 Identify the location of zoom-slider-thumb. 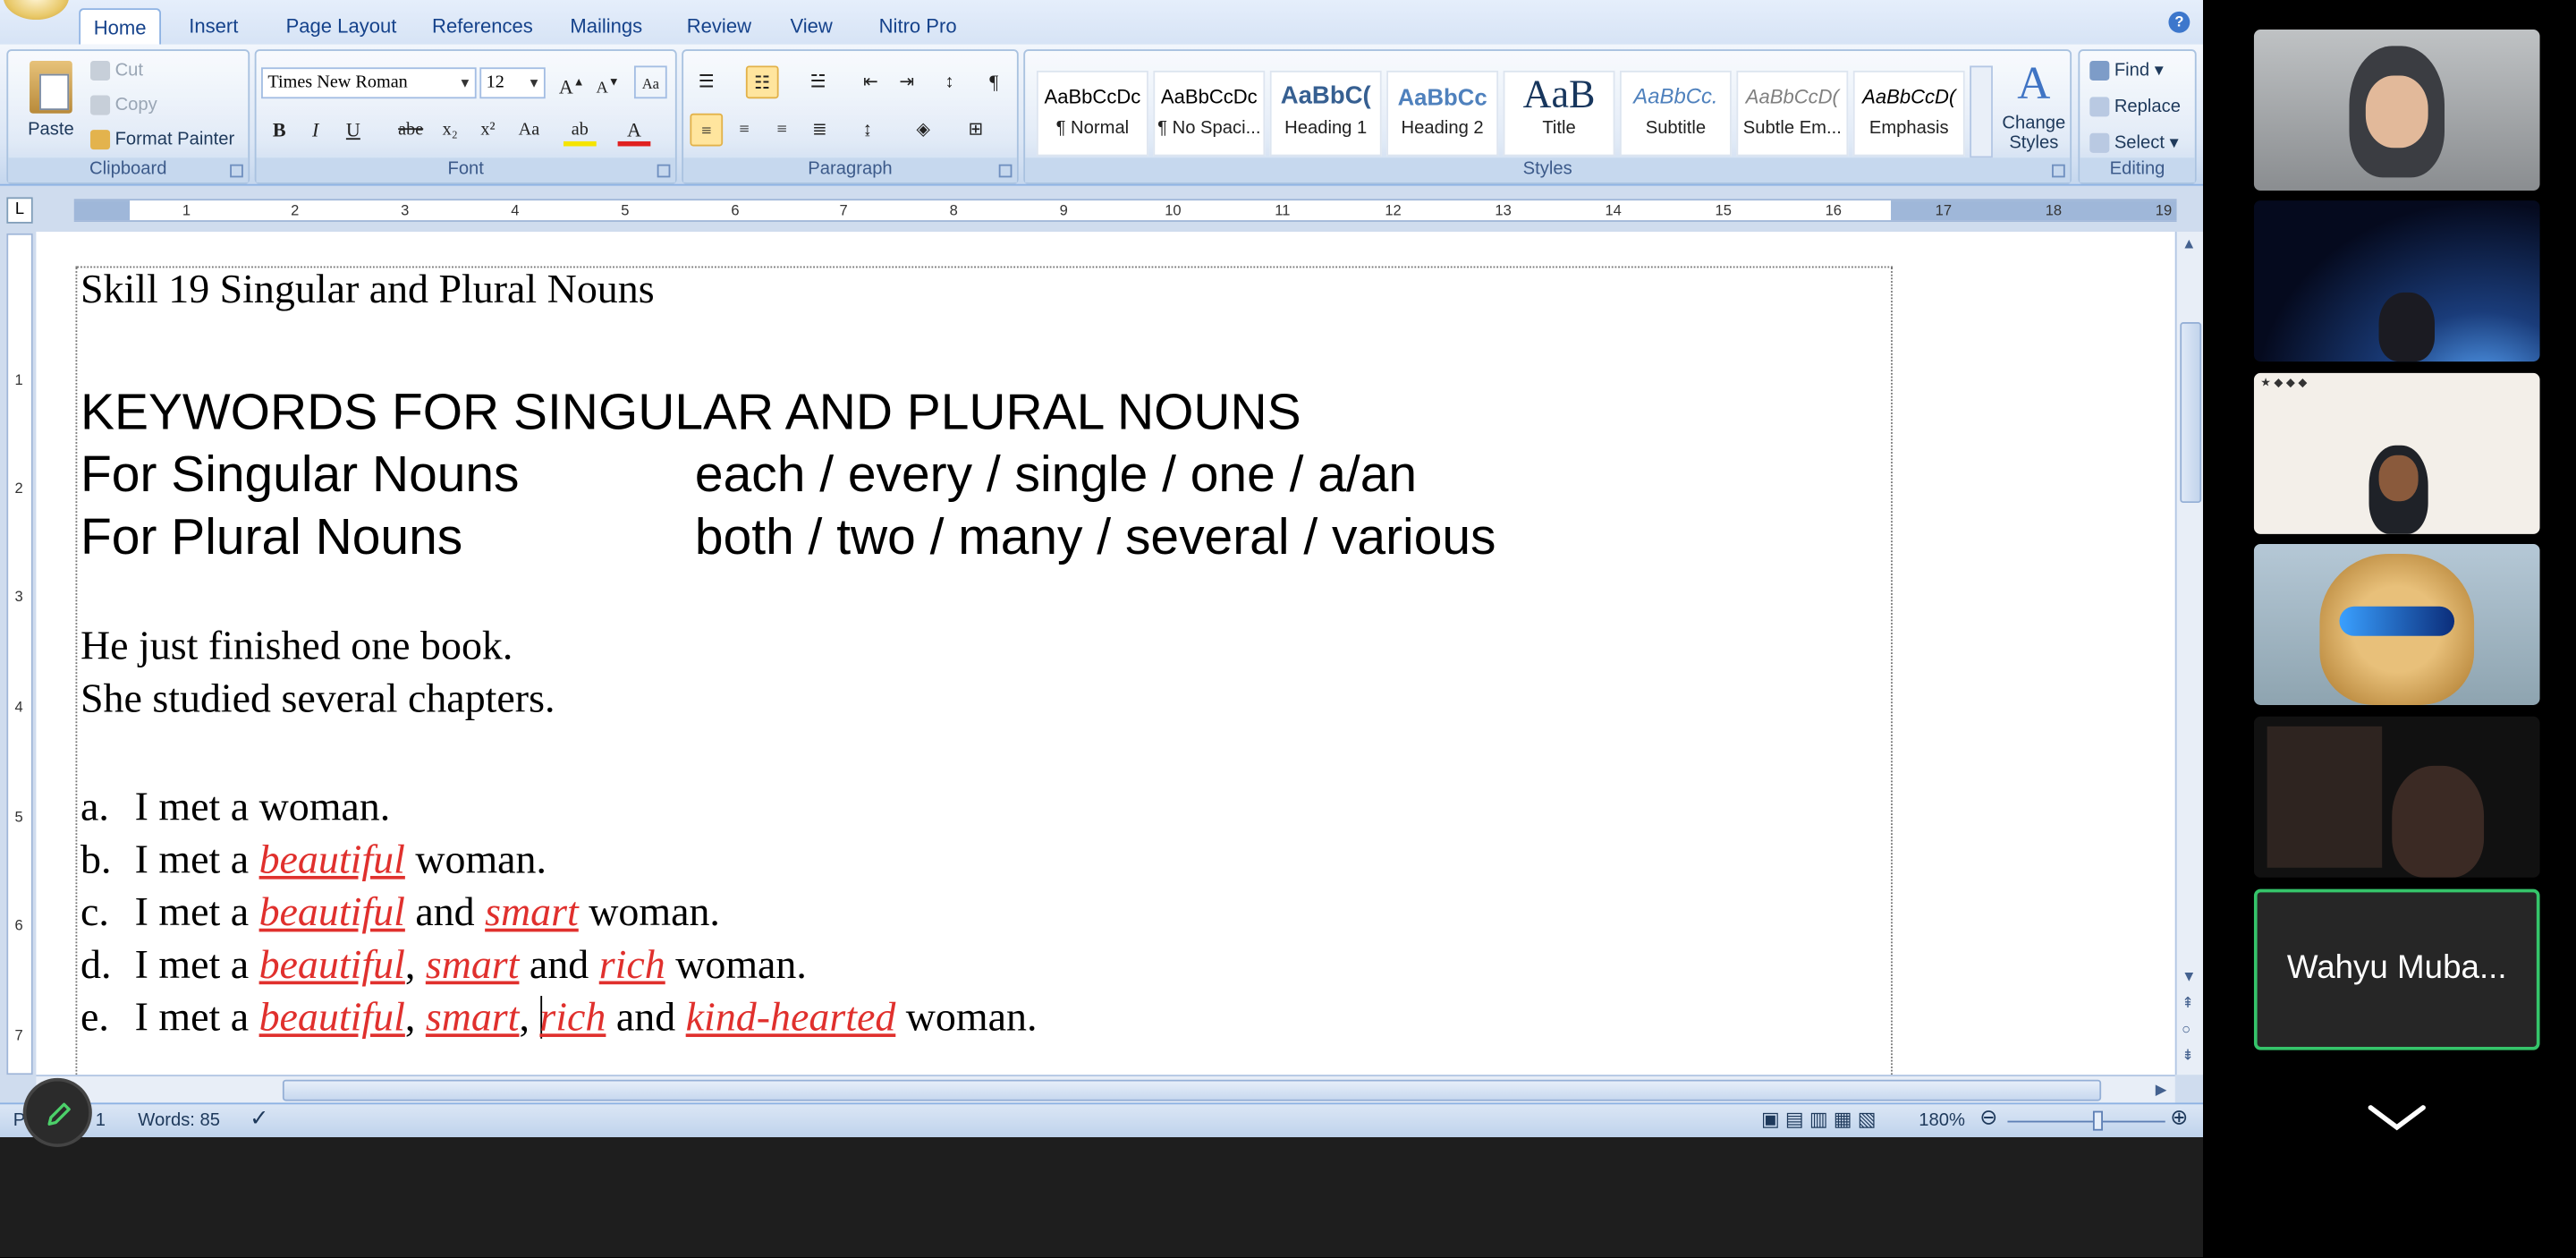
(2097, 1120).